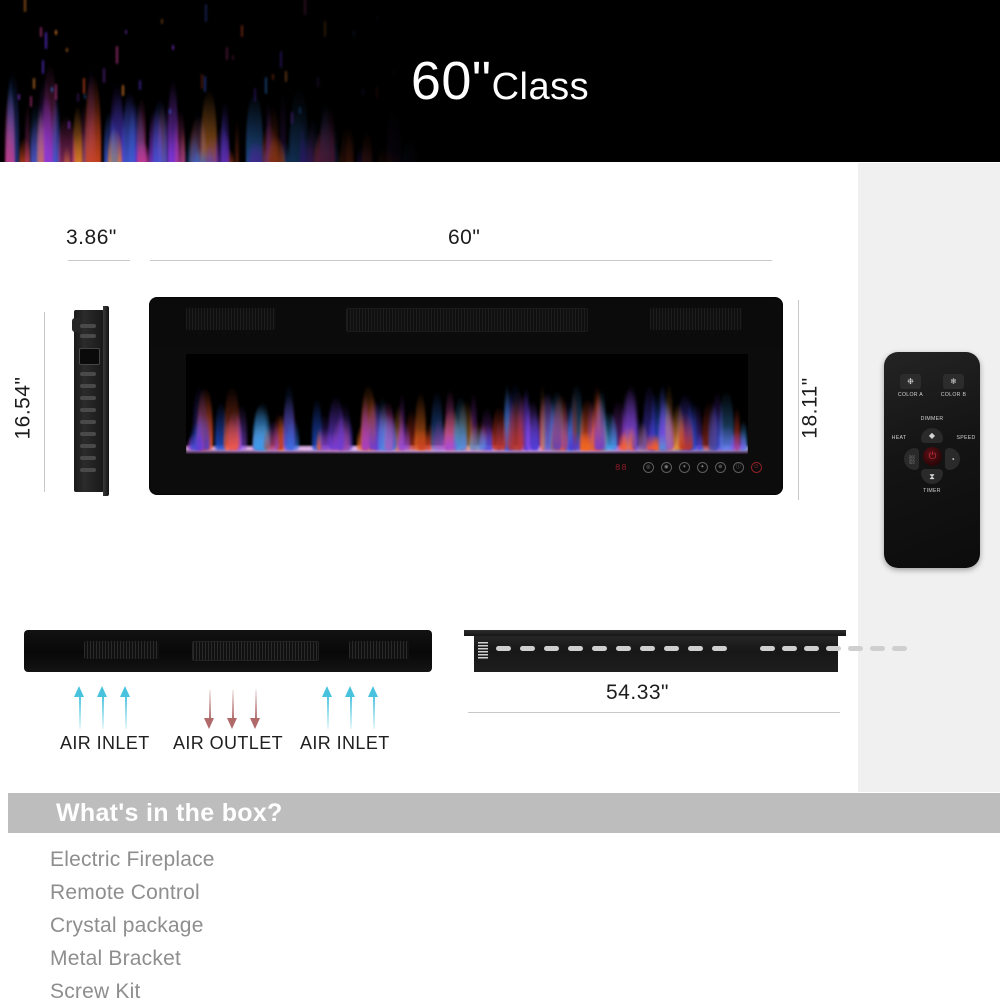 The image size is (1000, 1000). Describe the element at coordinates (379, 650) in the screenshot. I see `top-view-vent-right` at that location.